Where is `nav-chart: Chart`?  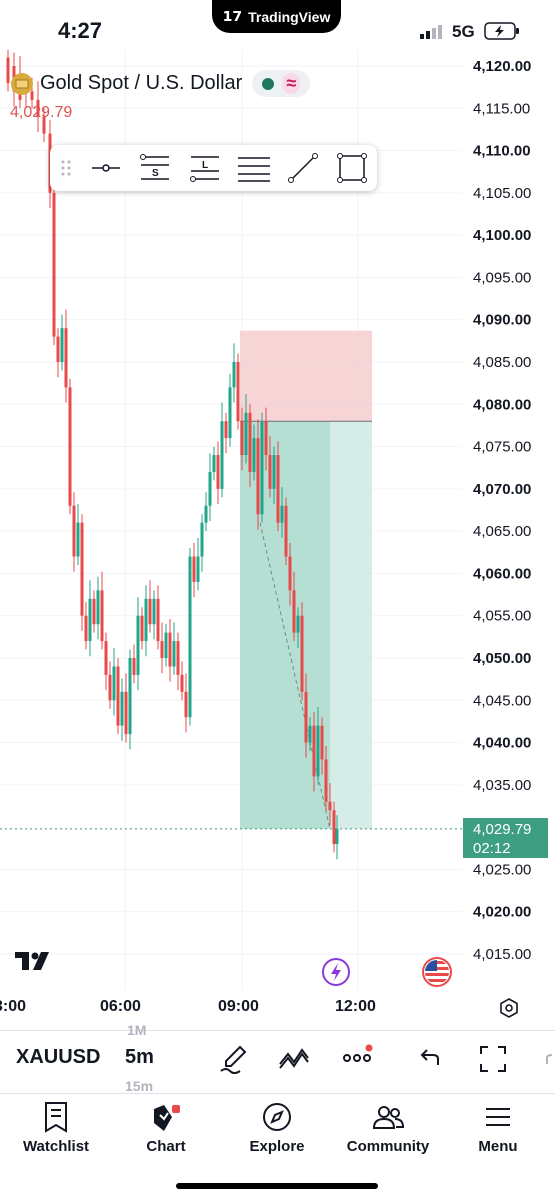
nav-chart: Chart is located at coordinates (166, 1127).